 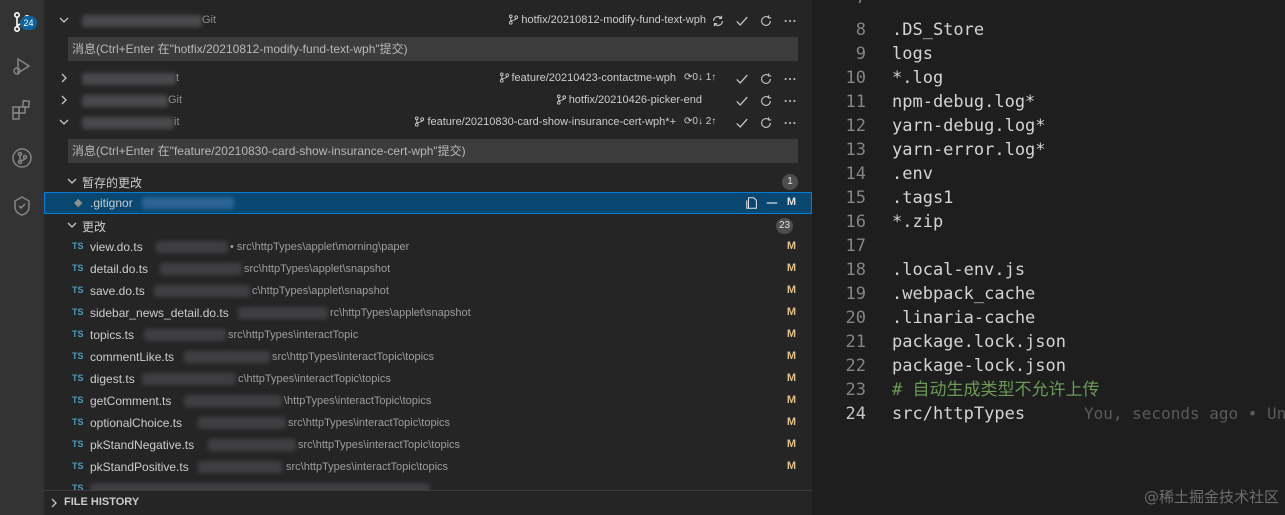 What do you see at coordinates (22, 110) in the screenshot?
I see `extensions-icon` at bounding box center [22, 110].